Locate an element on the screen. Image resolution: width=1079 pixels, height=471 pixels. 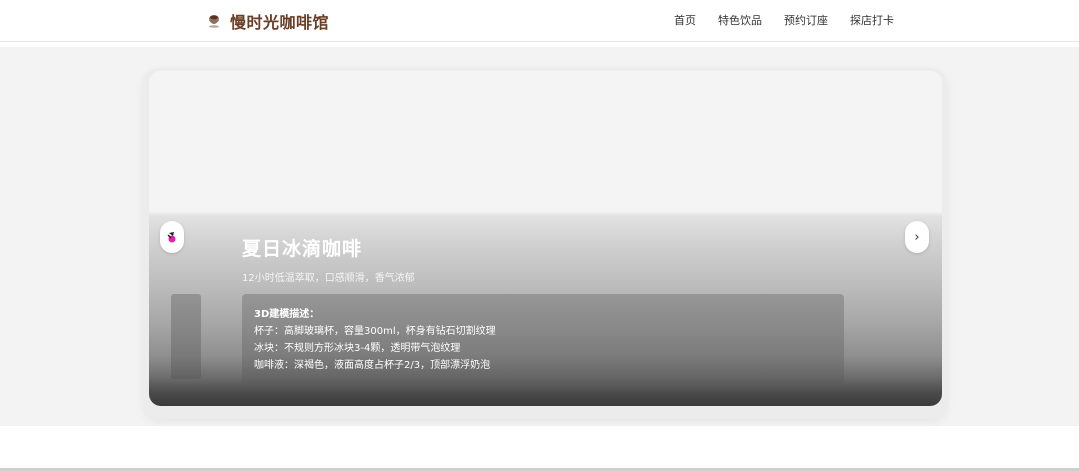
carousel-prev-button is located at coordinates (172, 237).